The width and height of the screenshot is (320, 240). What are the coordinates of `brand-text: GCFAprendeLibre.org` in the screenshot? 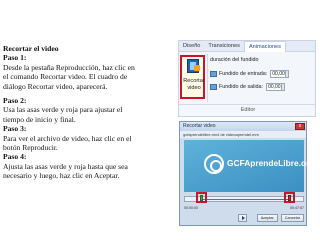 It's located at (271, 163).